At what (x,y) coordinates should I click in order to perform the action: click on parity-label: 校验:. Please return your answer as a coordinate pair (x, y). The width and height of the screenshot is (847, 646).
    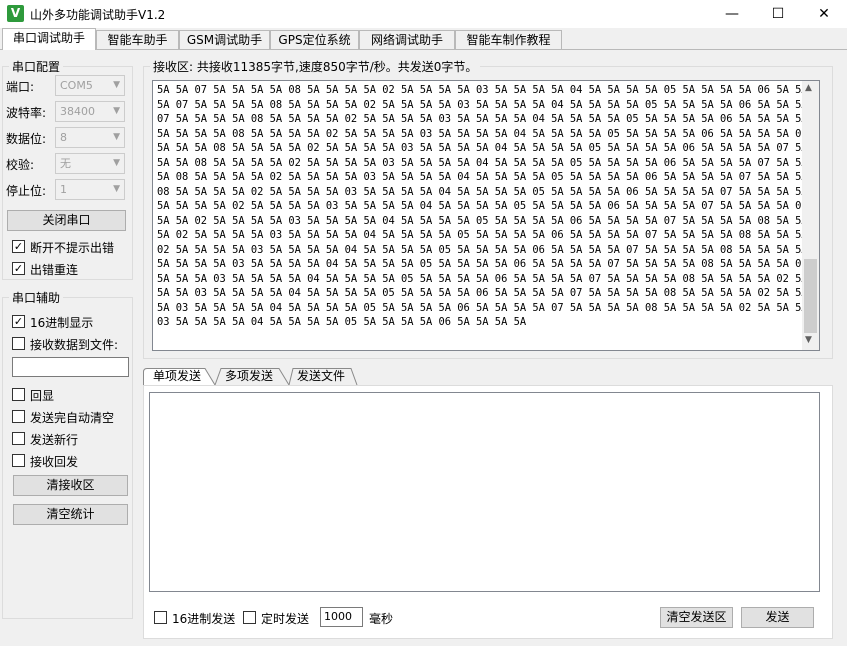
    Looking at the image, I should click on (20, 165).